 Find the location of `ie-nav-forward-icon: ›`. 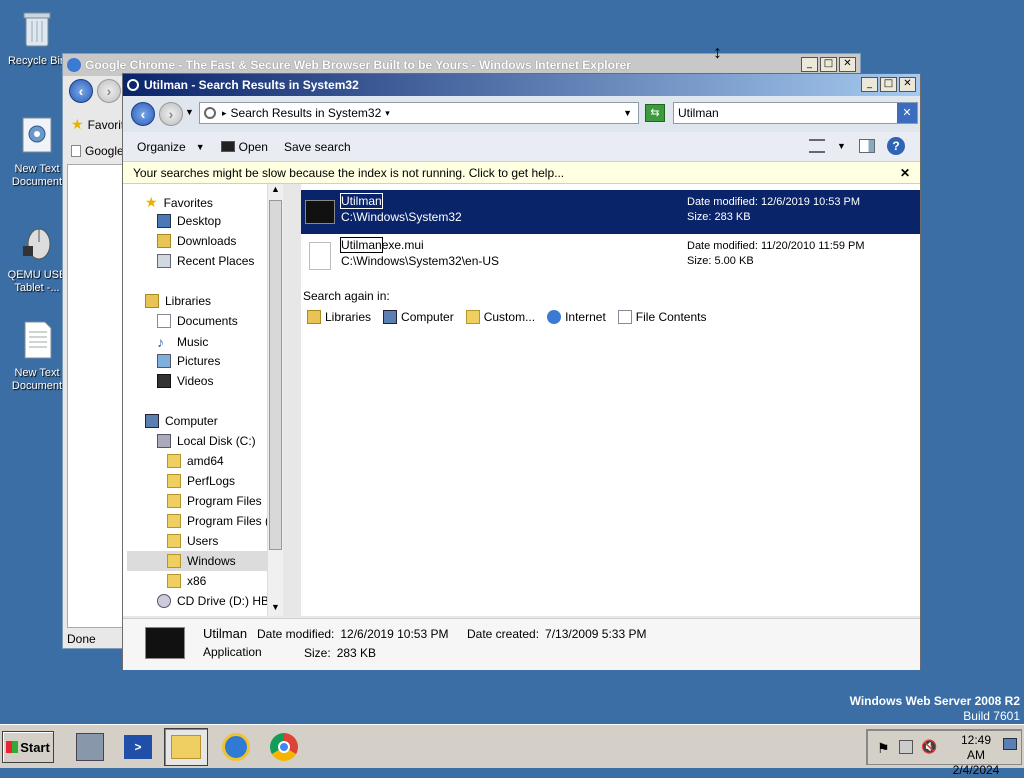

ie-nav-forward-icon: › is located at coordinates (109, 91).